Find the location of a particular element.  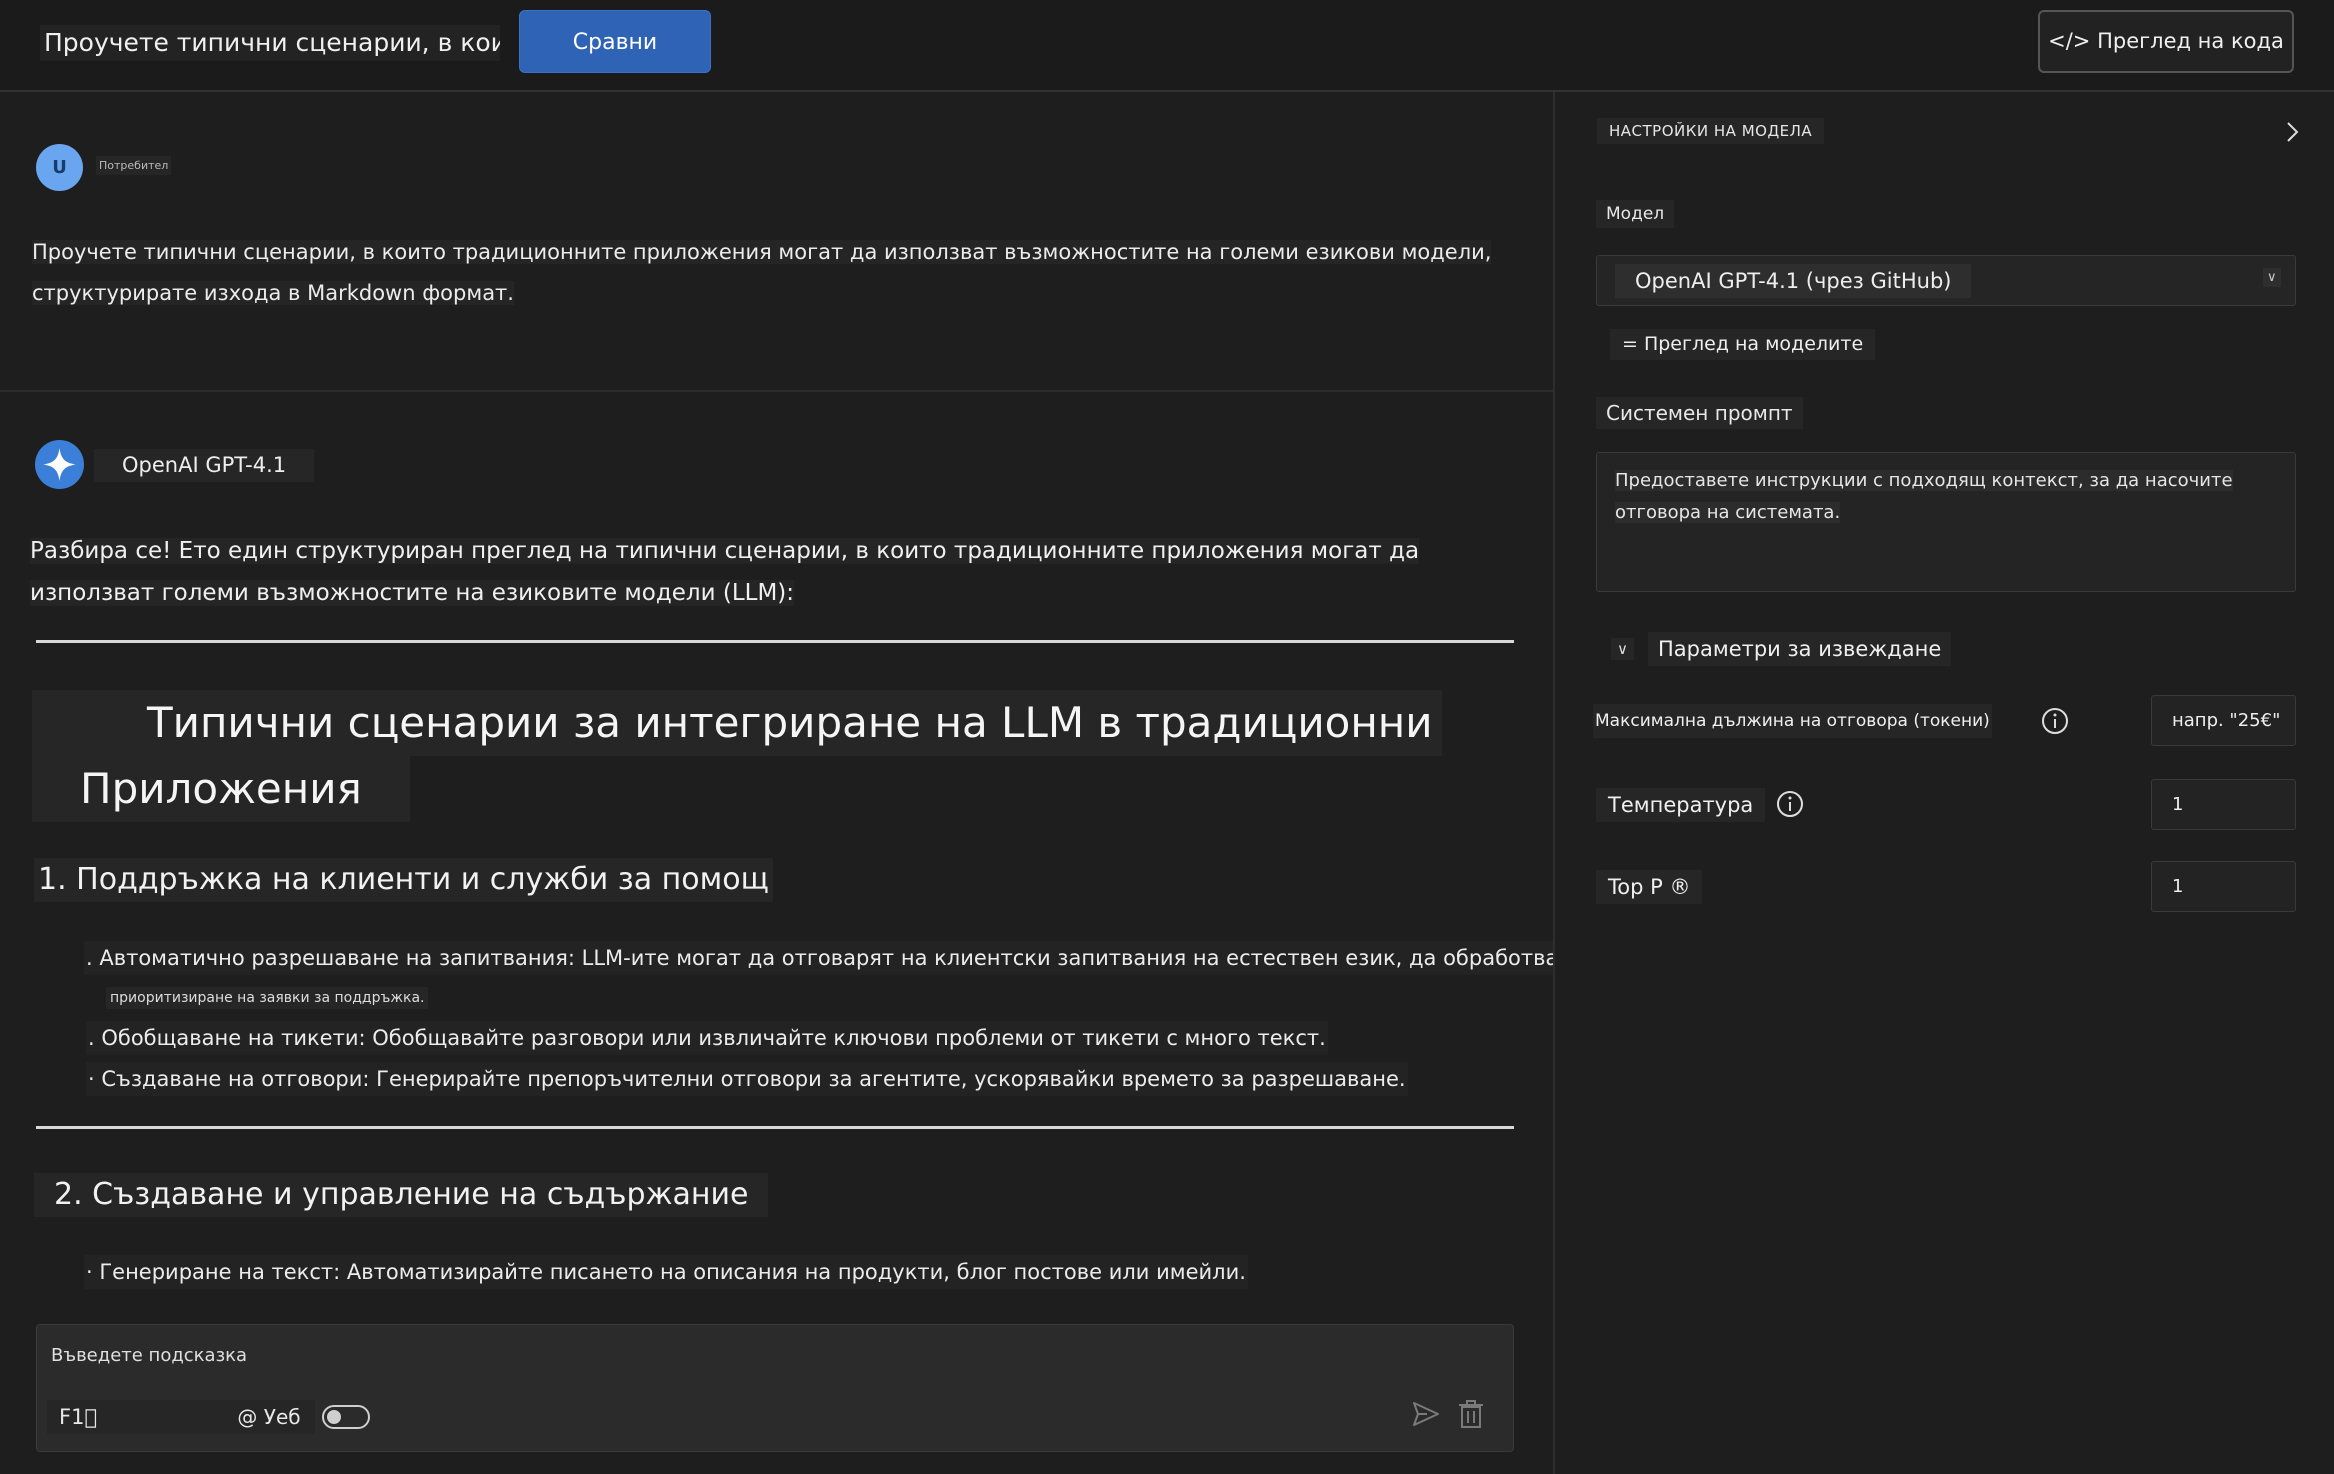

model-select-value: OpenAI GPT-4.1 (чрез GitHub) is located at coordinates (1793, 281).